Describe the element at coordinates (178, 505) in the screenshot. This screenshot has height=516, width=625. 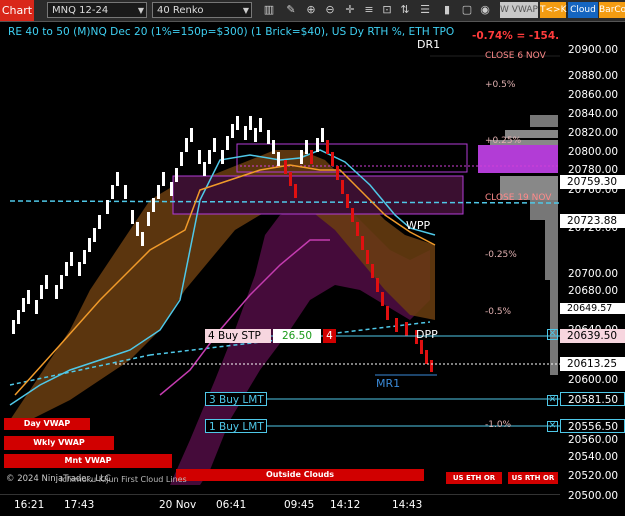
I see `time-tick: 20 Nov` at that location.